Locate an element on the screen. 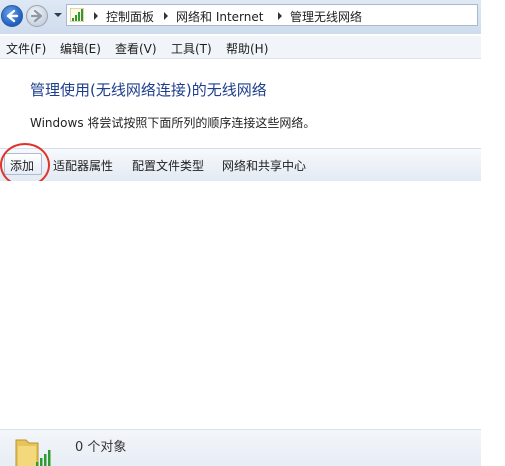 The image size is (505, 466). network-signal-icon is located at coordinates (77, 15).